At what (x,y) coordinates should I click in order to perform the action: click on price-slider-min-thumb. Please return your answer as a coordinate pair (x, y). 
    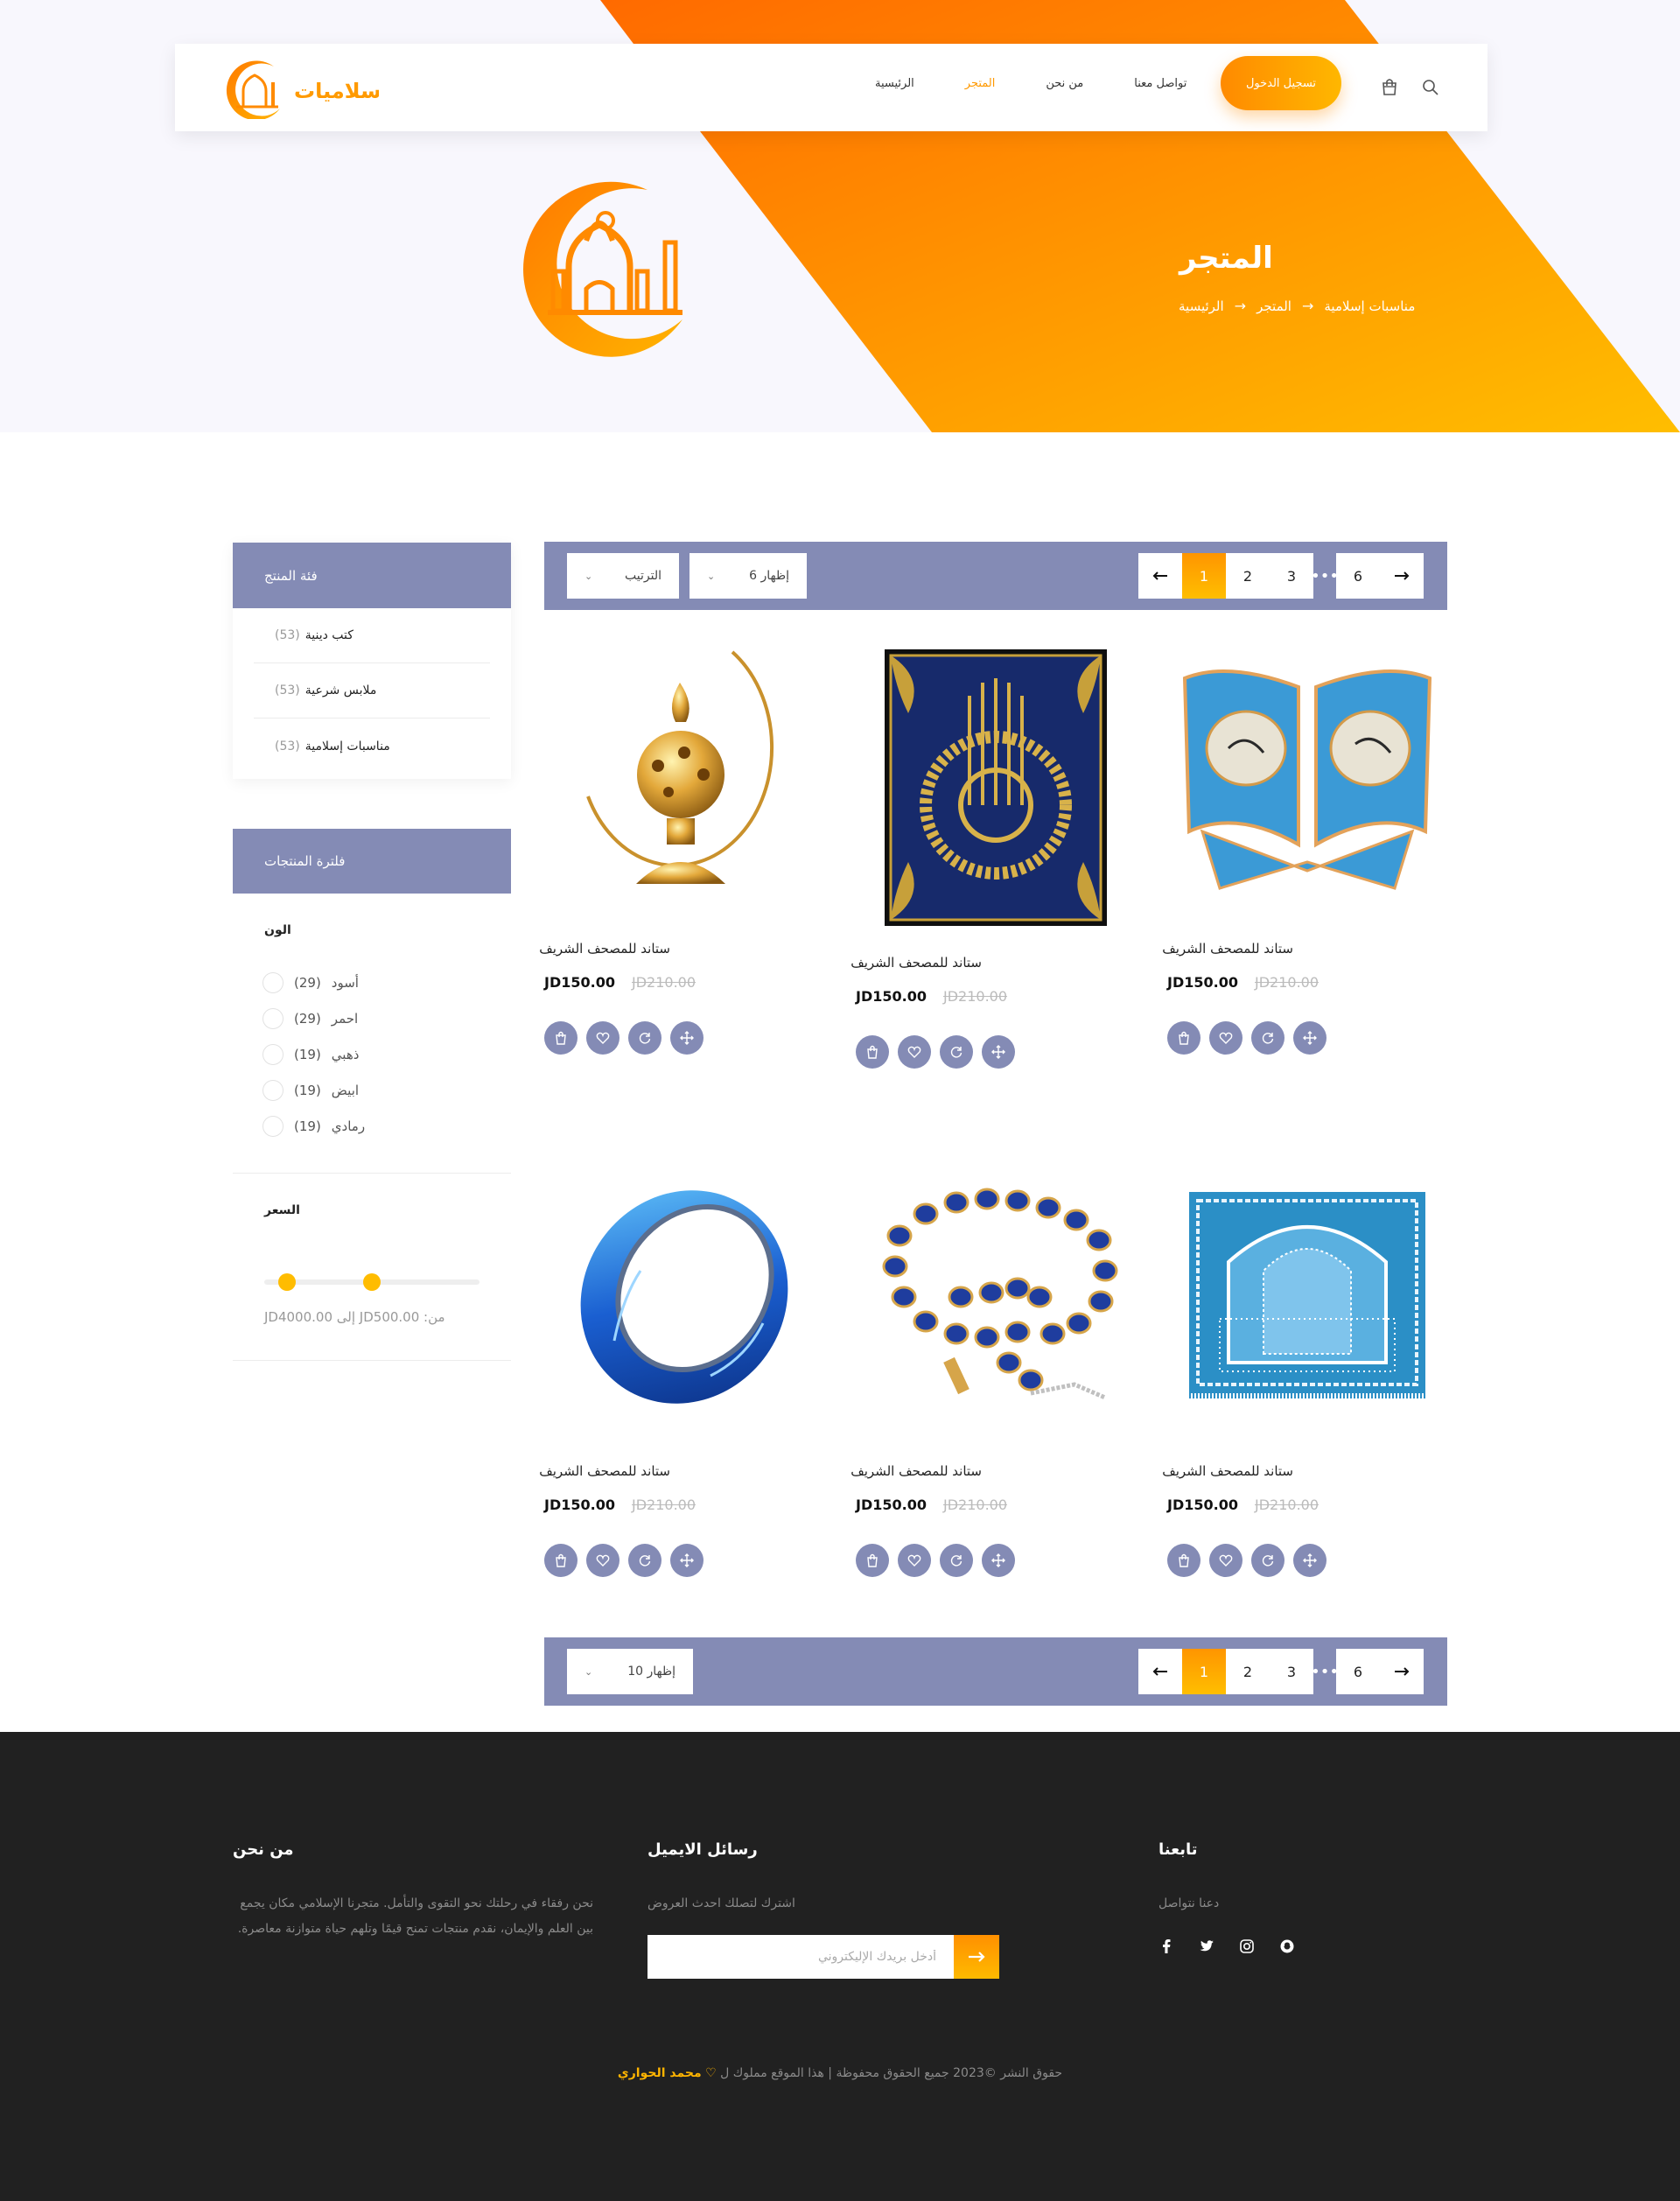
    Looking at the image, I should click on (287, 1282).